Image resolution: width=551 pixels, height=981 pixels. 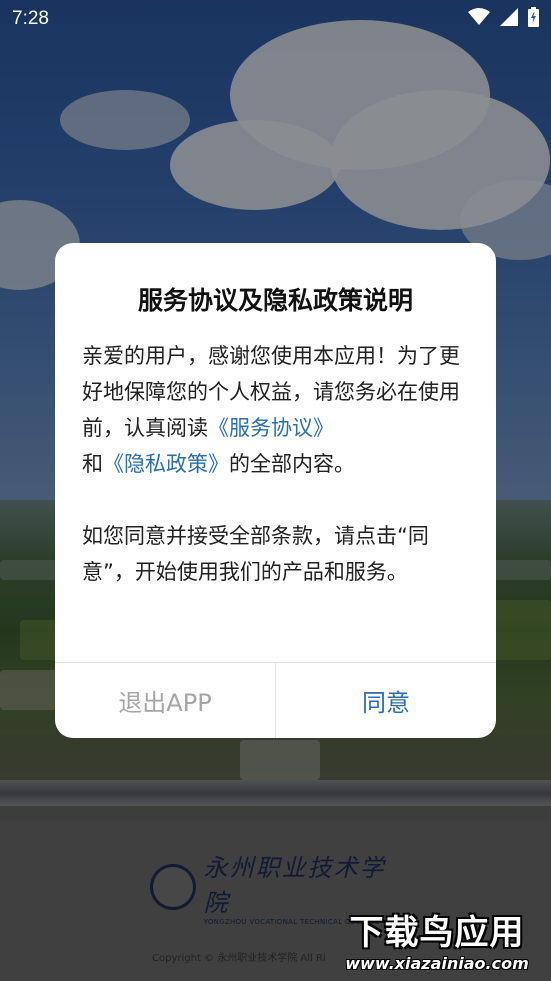 I want to click on signal-icon, so click(x=509, y=19).